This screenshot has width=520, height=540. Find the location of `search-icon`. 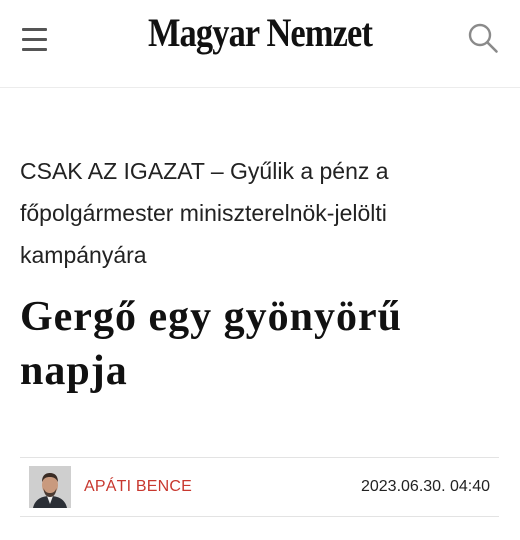

search-icon is located at coordinates (483, 38).